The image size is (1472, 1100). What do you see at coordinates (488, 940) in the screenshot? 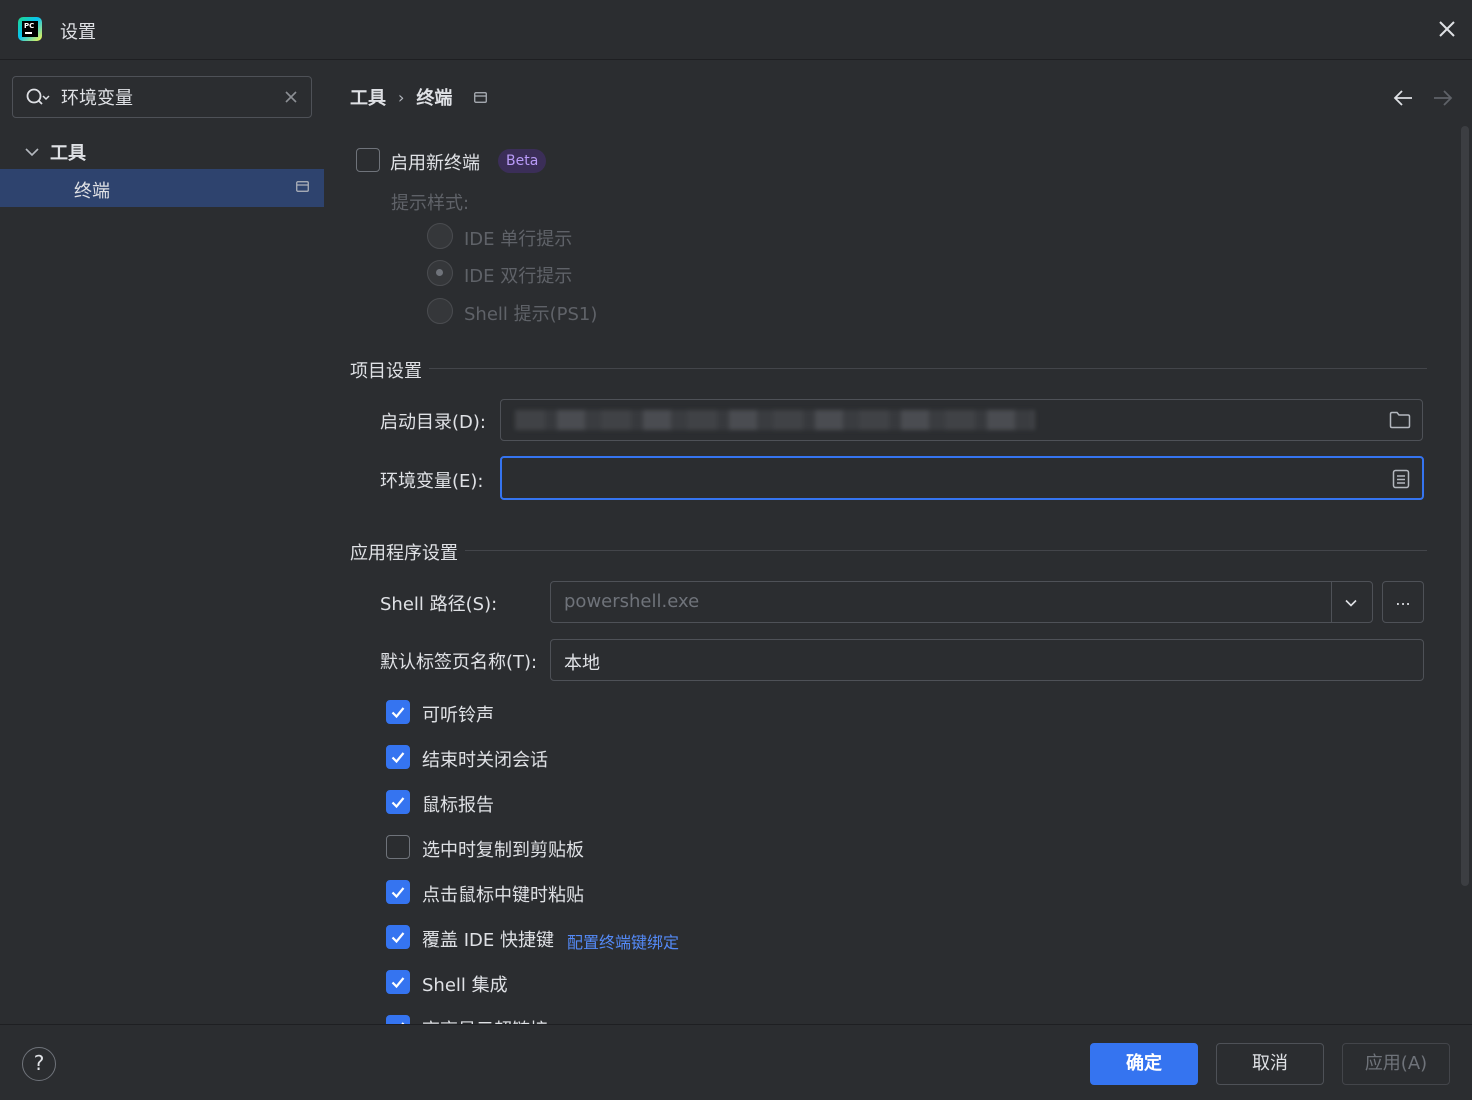
I see `option-label: 覆盖 IDE 快捷键` at bounding box center [488, 940].